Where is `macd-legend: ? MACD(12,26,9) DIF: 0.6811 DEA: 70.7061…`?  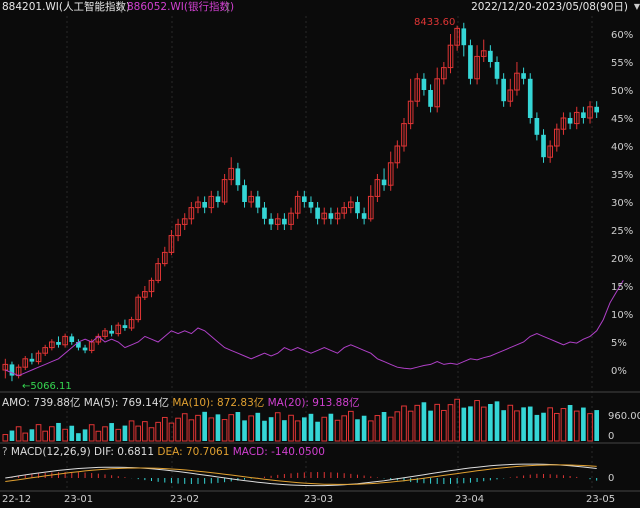
macd-legend: ? MACD(12,26,9) DIF: 0.6811 DEA: 70.7061… is located at coordinates (163, 452).